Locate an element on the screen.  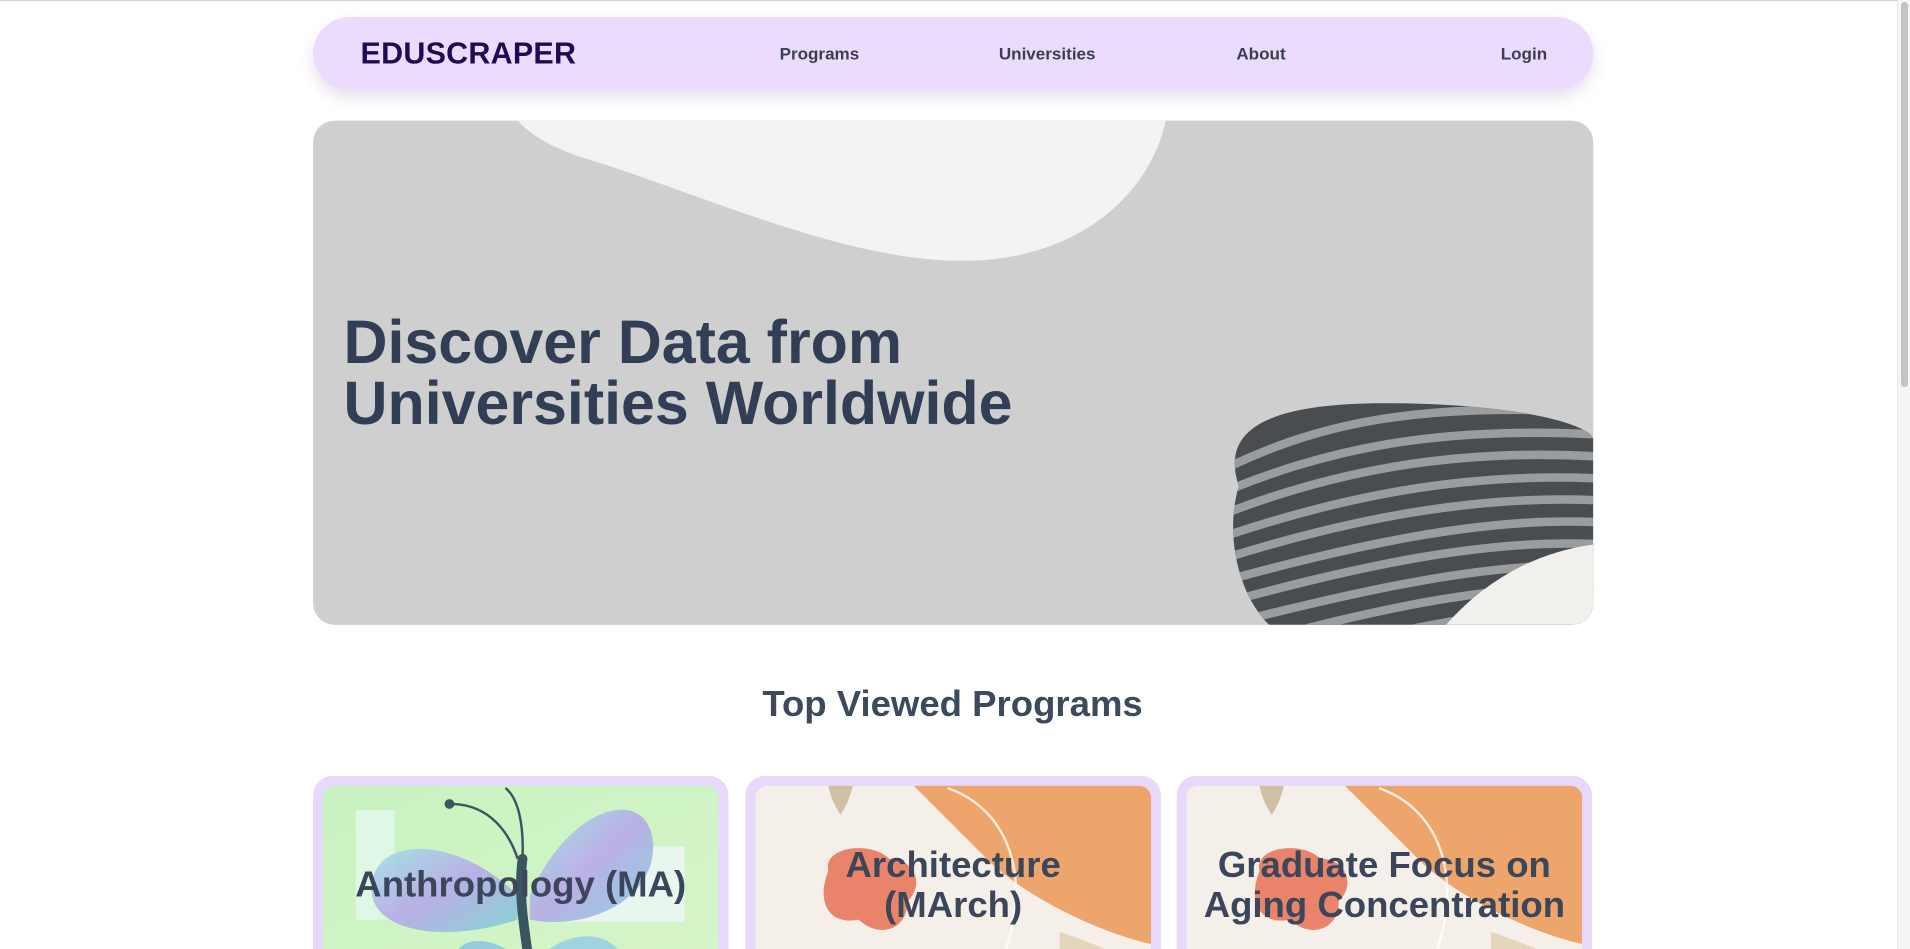
program-card-title: Anthropology (MA) is located at coordinates (521, 885).